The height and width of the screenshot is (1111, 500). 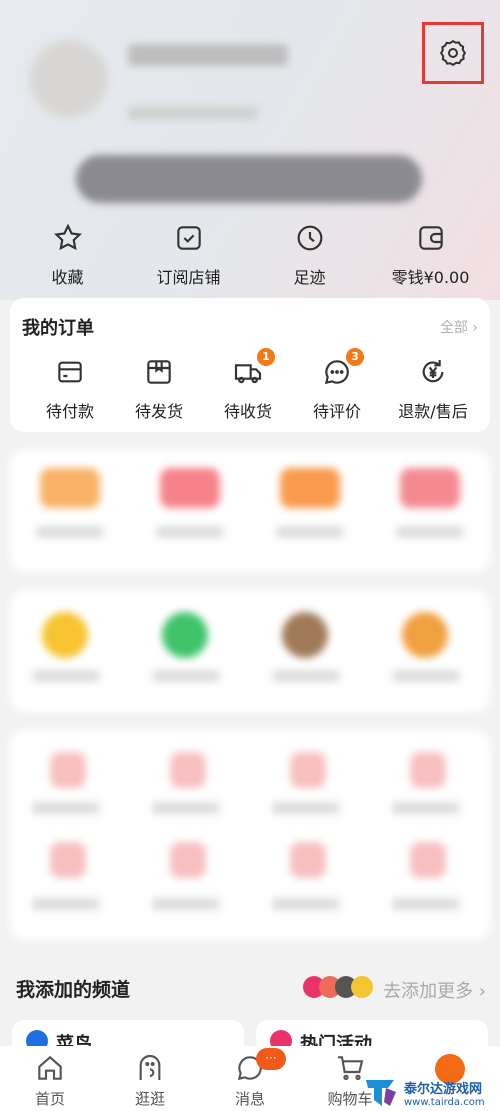 What do you see at coordinates (337, 385) in the screenshot?
I see `order-pending-review: 3 待评价` at bounding box center [337, 385].